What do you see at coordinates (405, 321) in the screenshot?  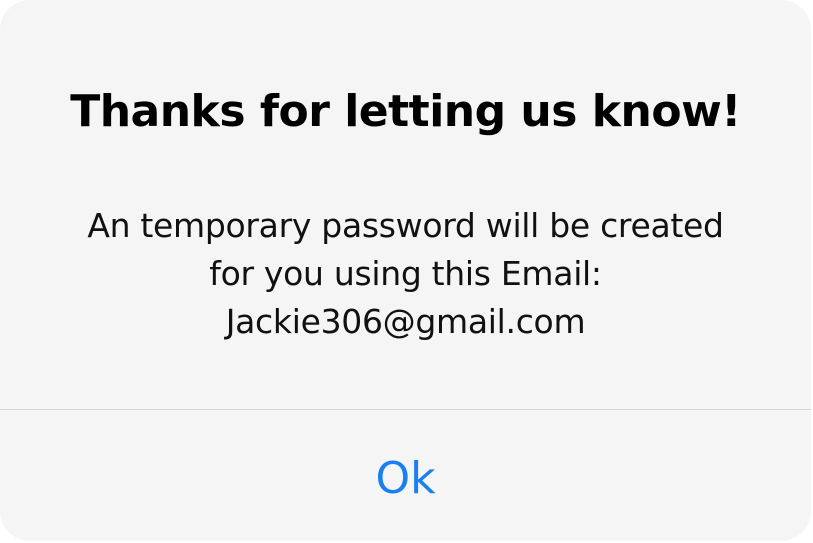 I see `alert-message-email: Jackie306@gmail.com` at bounding box center [405, 321].